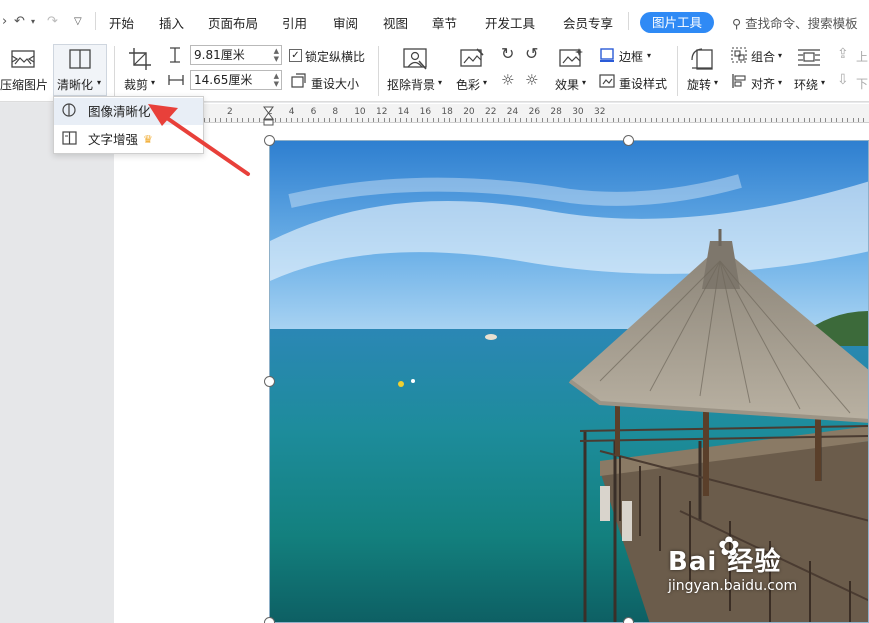  Describe the element at coordinates (628, 620) in the screenshot. I see `resize-handle-bottom-middle` at that location.